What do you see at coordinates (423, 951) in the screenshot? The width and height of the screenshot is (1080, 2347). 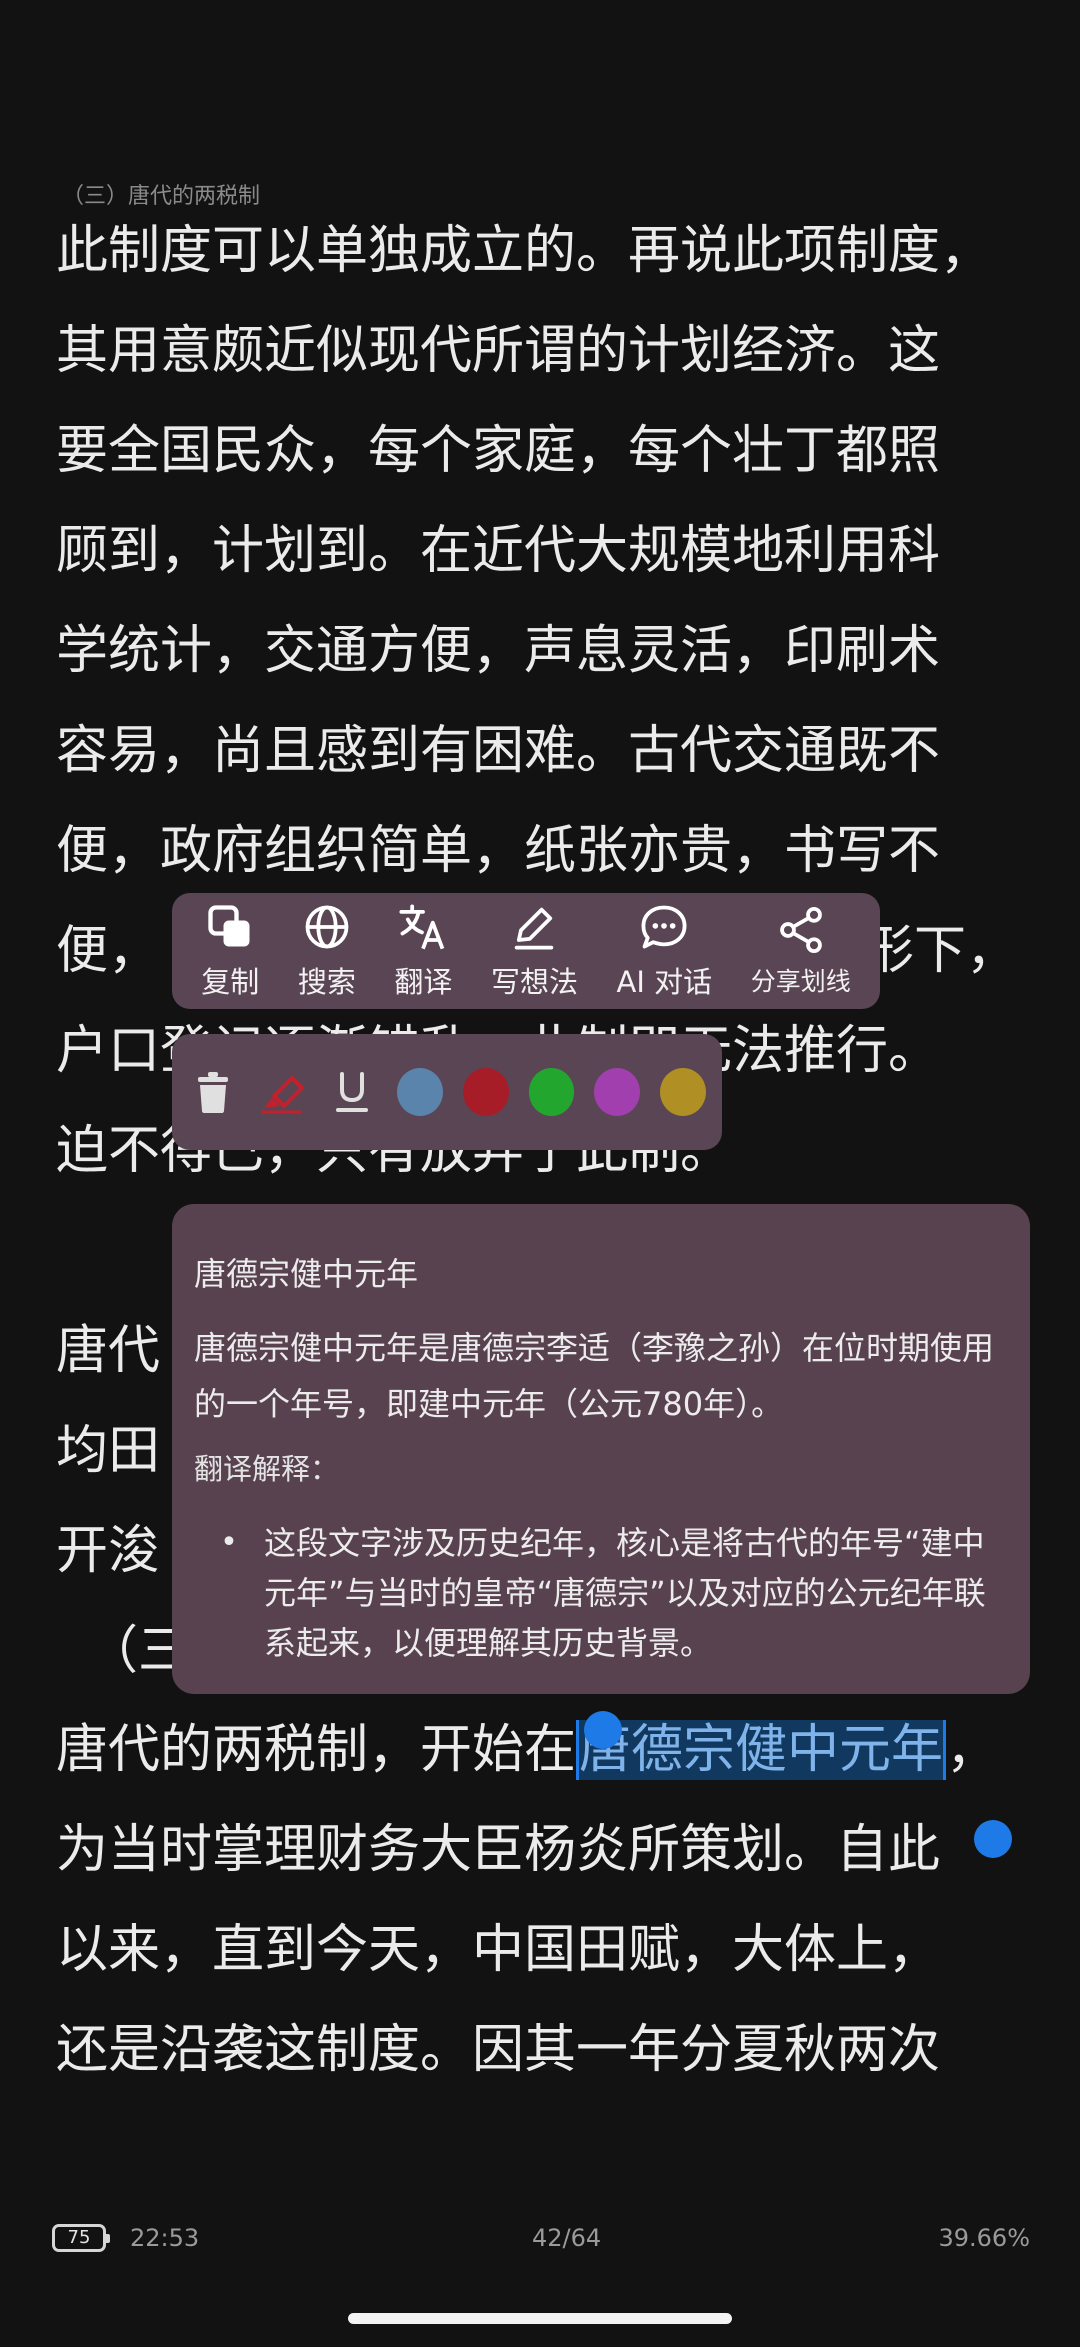 I see `translate-button: 翻译` at bounding box center [423, 951].